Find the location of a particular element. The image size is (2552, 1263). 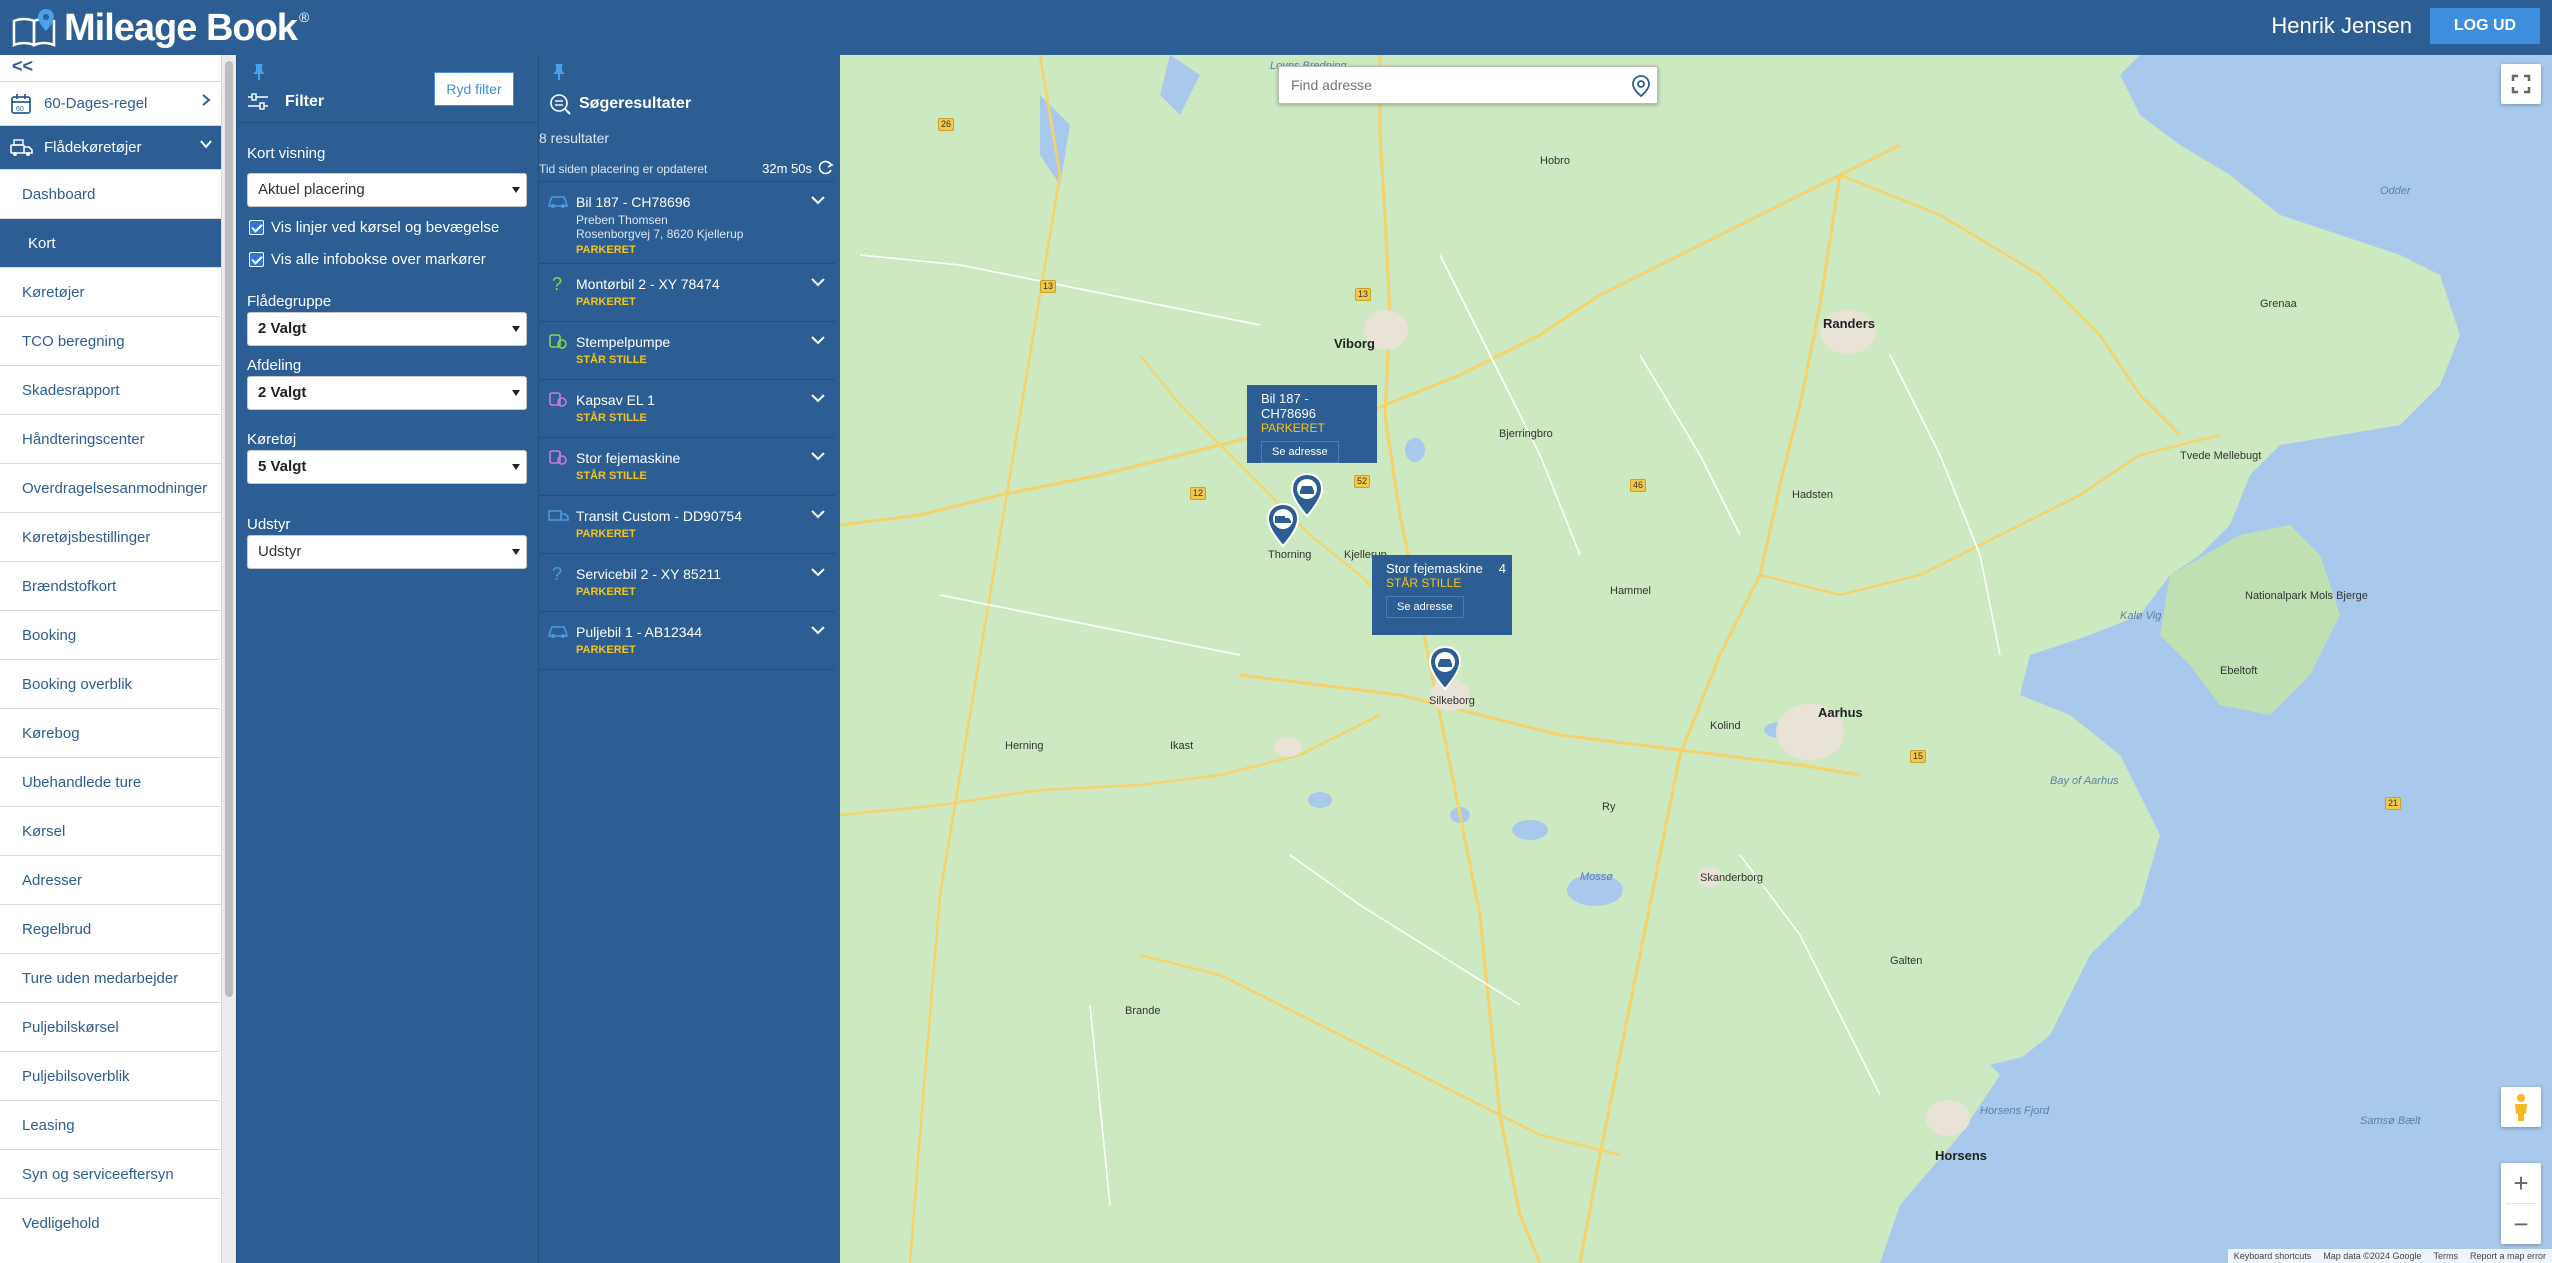

address-search-box is located at coordinates (1468, 85).